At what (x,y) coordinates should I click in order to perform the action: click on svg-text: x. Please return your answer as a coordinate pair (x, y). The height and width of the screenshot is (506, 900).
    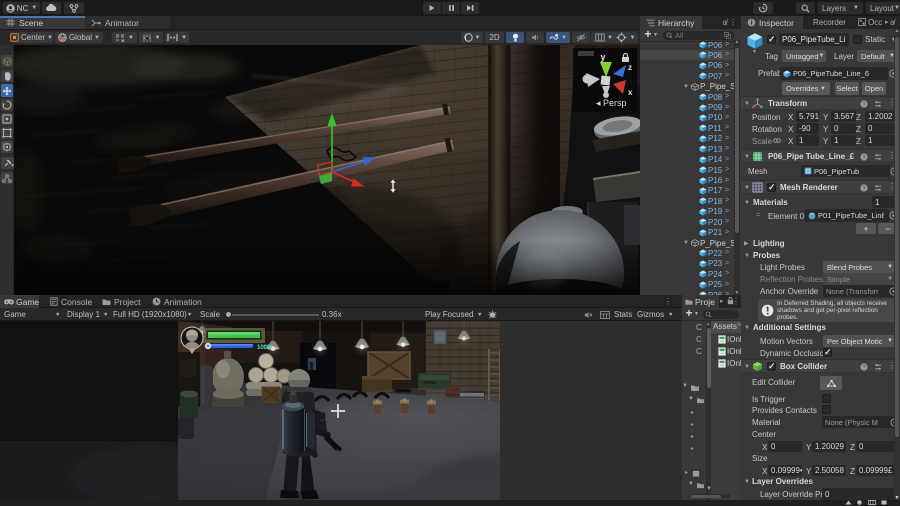
    Looking at the image, I should click on (630, 92).